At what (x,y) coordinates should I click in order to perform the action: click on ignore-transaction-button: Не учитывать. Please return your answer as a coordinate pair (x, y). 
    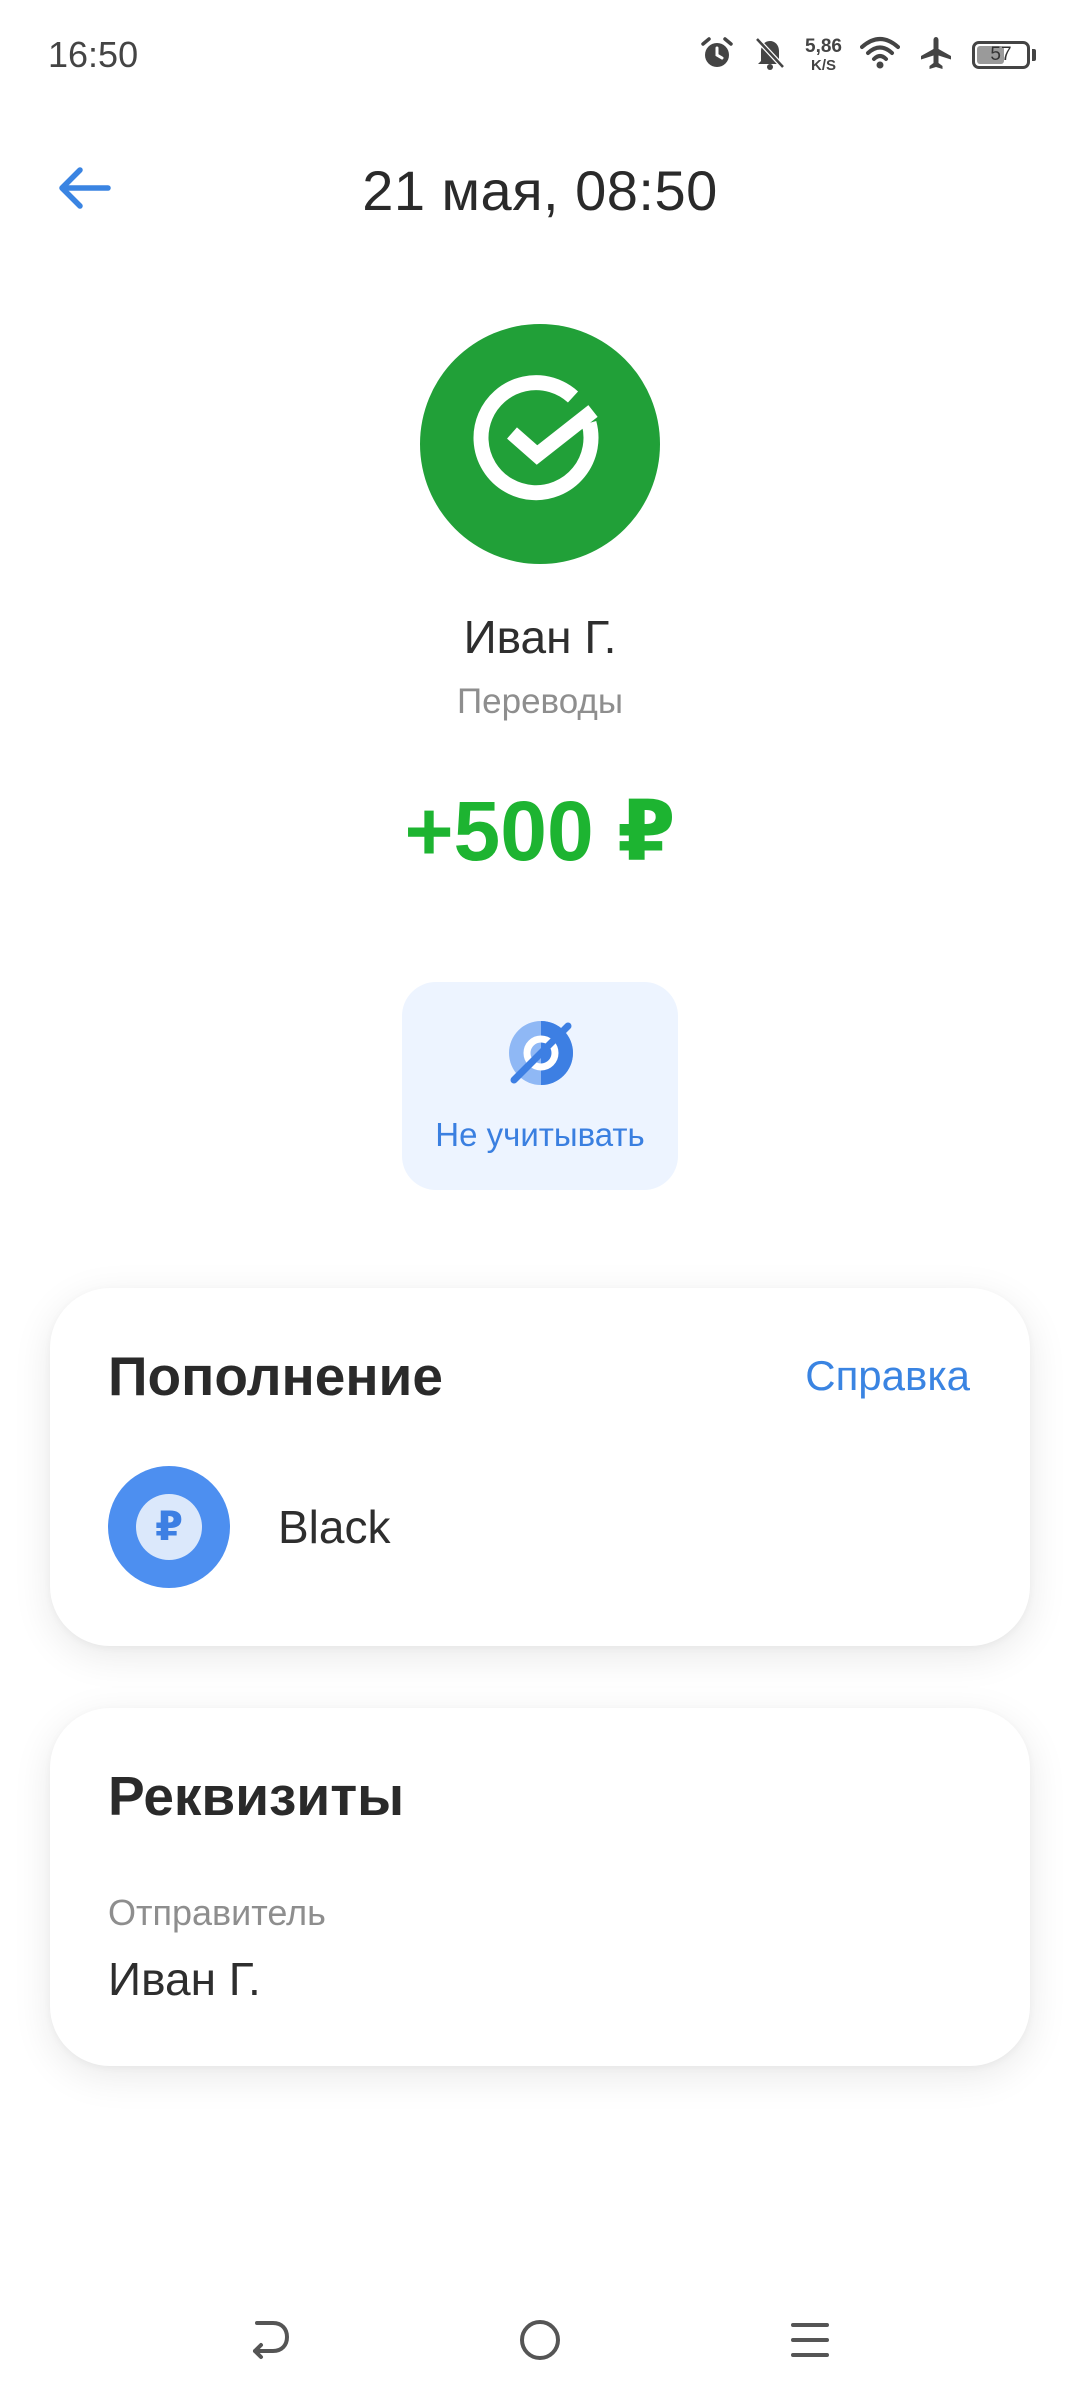
    Looking at the image, I should click on (540, 1086).